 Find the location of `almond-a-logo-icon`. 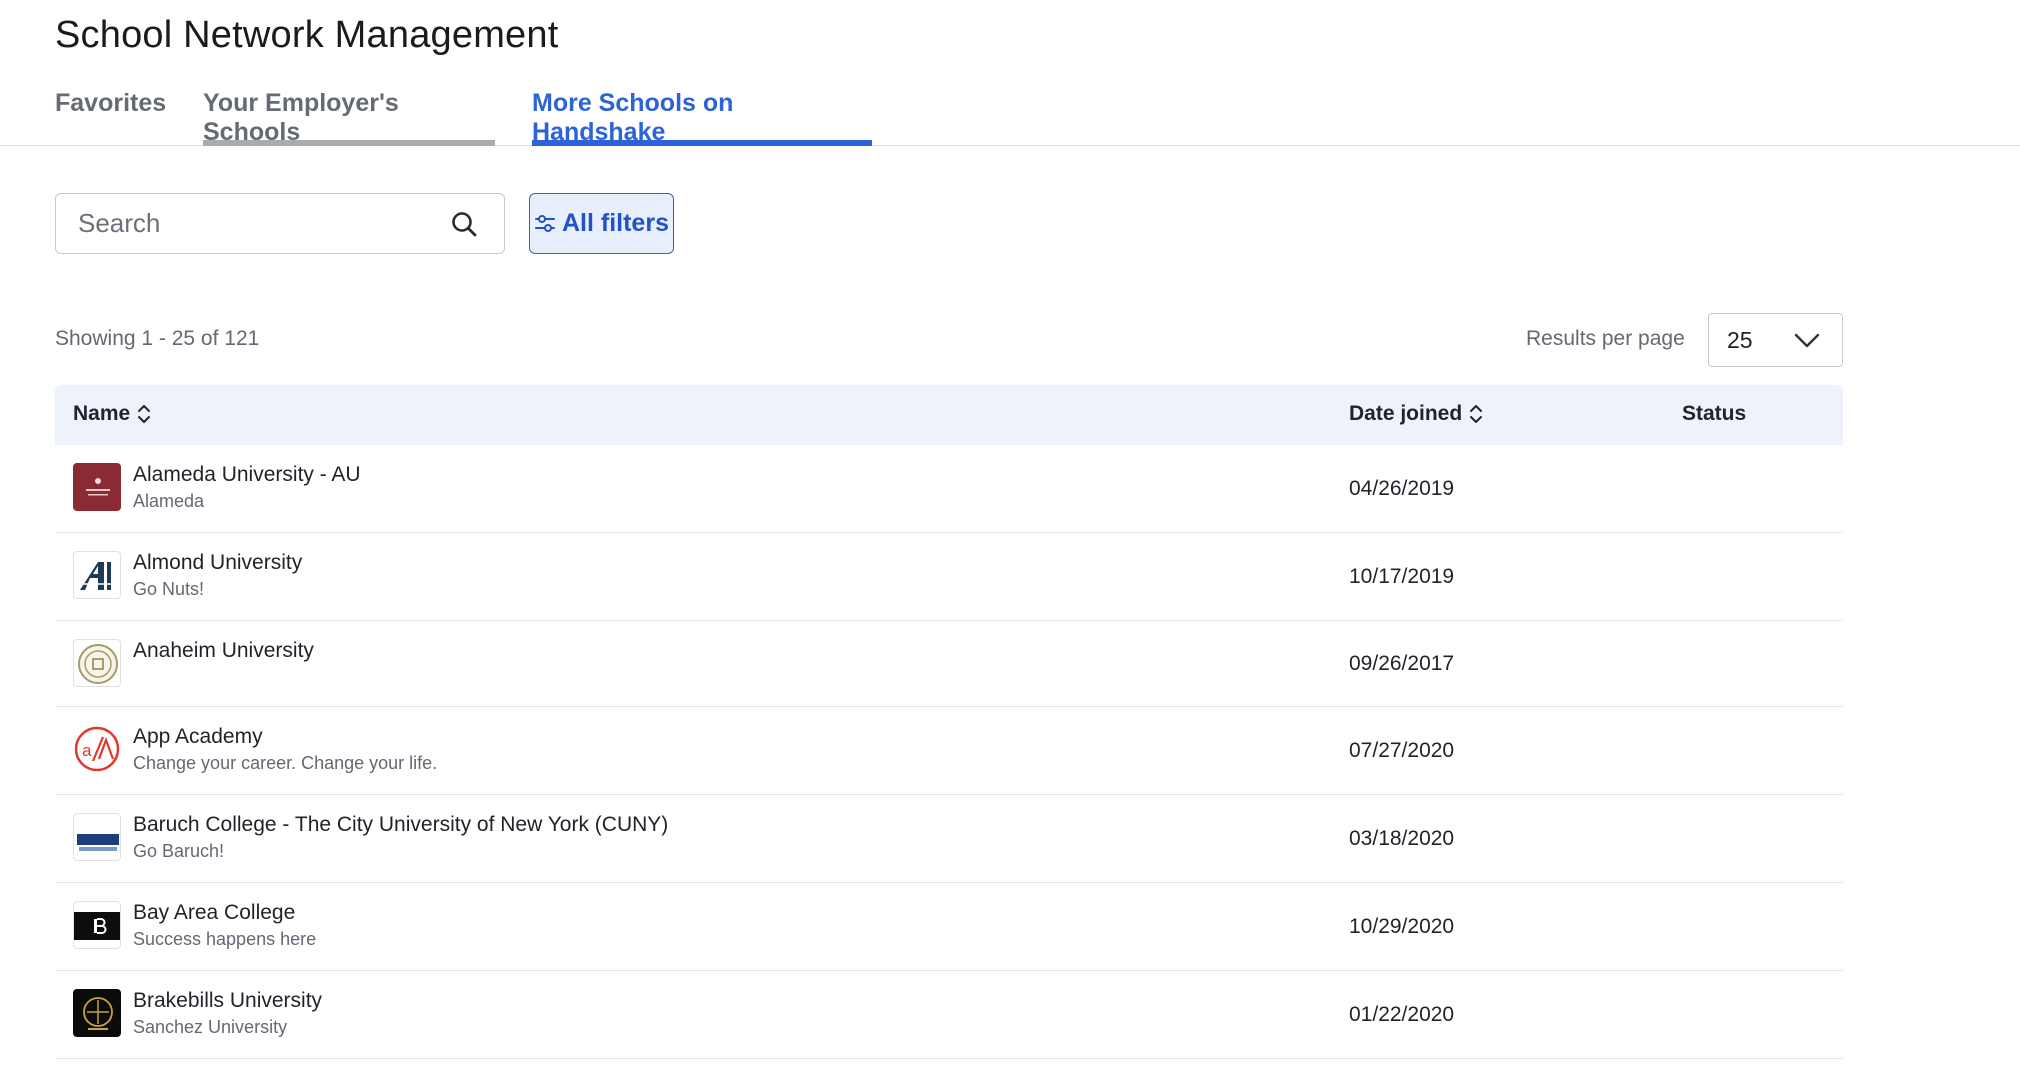

almond-a-logo-icon is located at coordinates (98, 576).